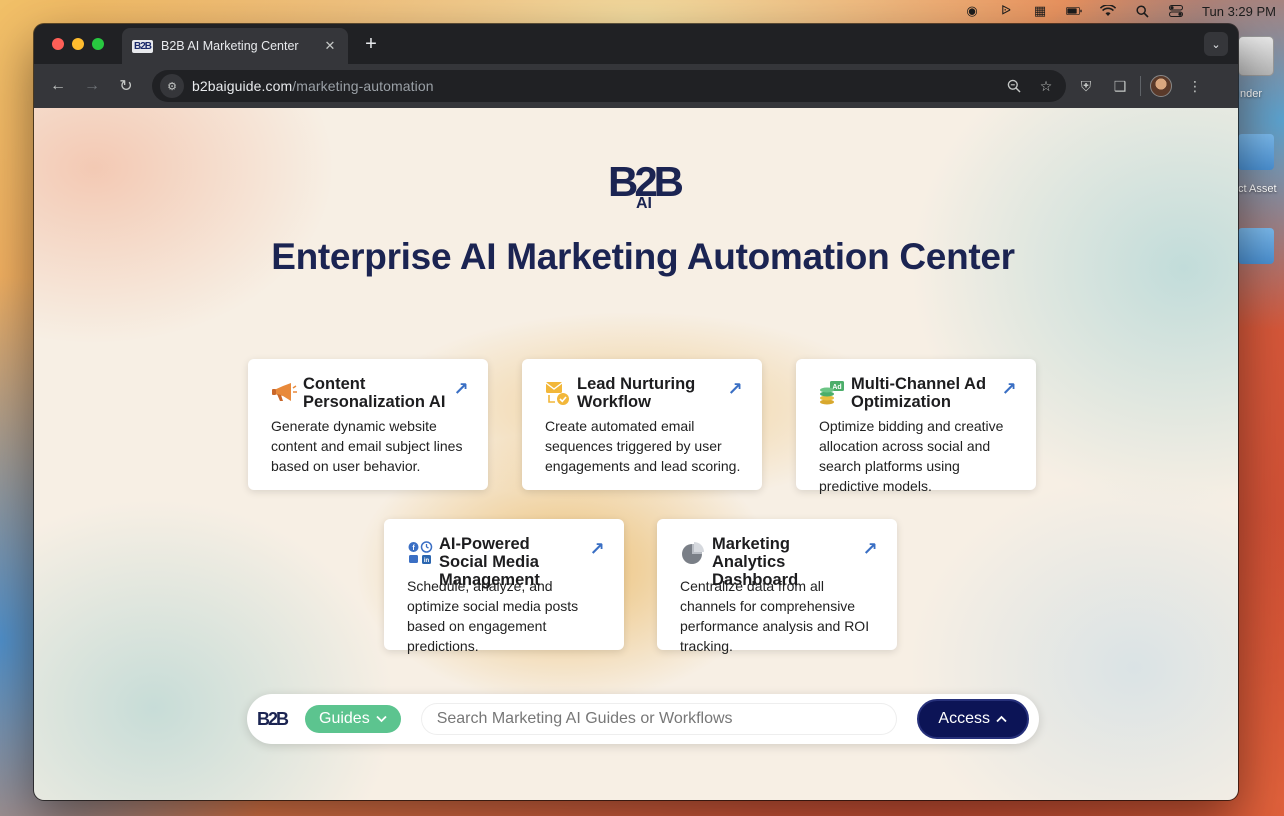 The width and height of the screenshot is (1284, 816). I want to click on focus-icon: ◉, so click(972, 11).